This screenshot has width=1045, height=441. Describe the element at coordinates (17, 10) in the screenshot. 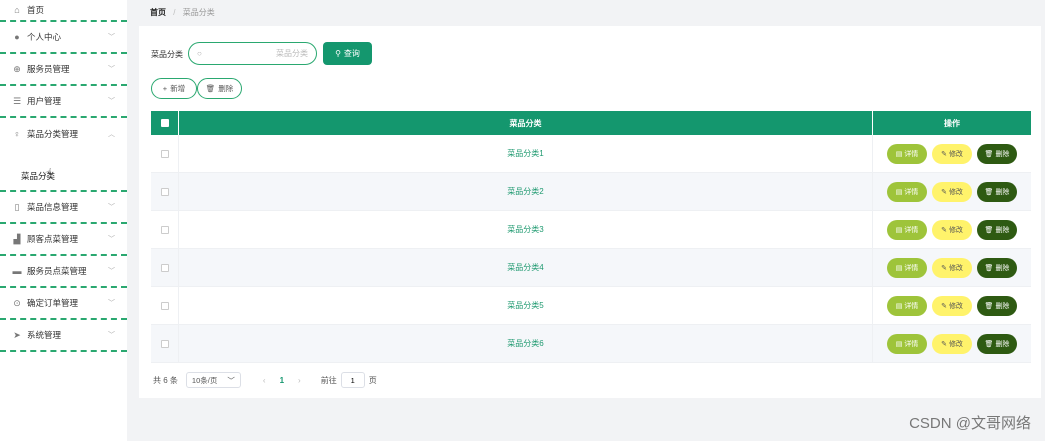

I see `home-icon: ⌂` at that location.